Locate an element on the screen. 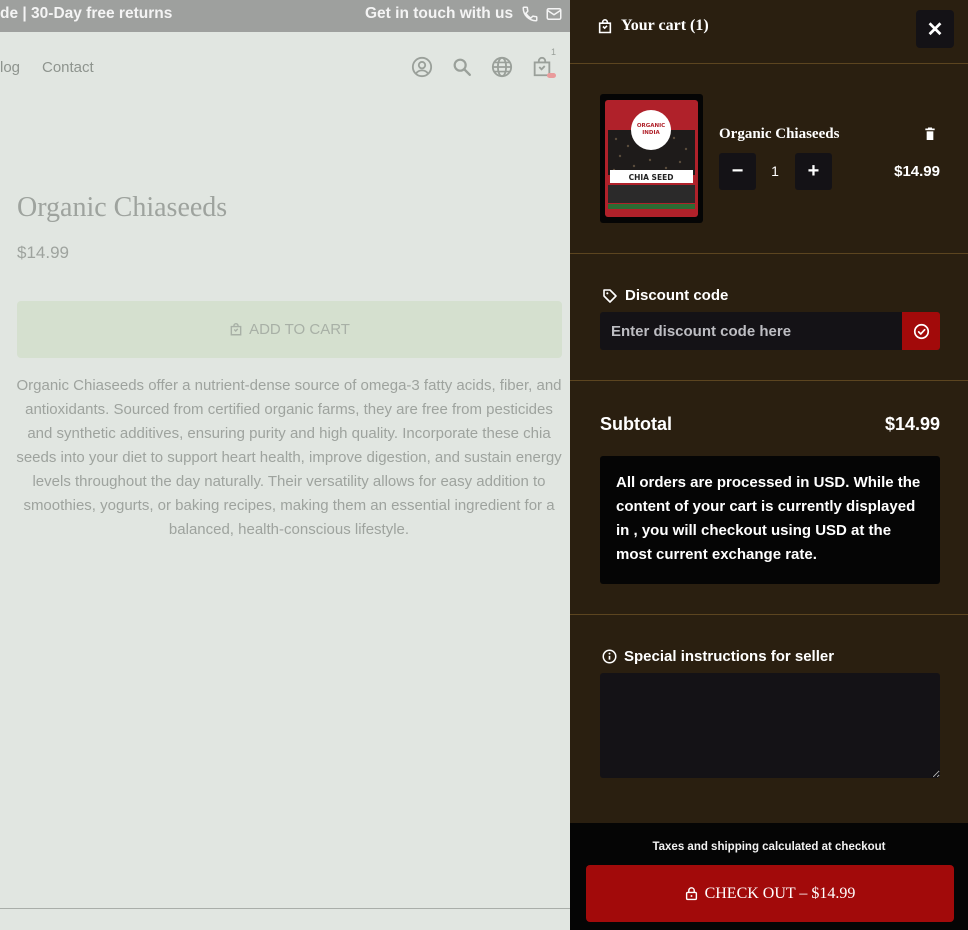 The image size is (968, 930). product-image: ORGANIC INDIA CHIA SEED is located at coordinates (651, 158).